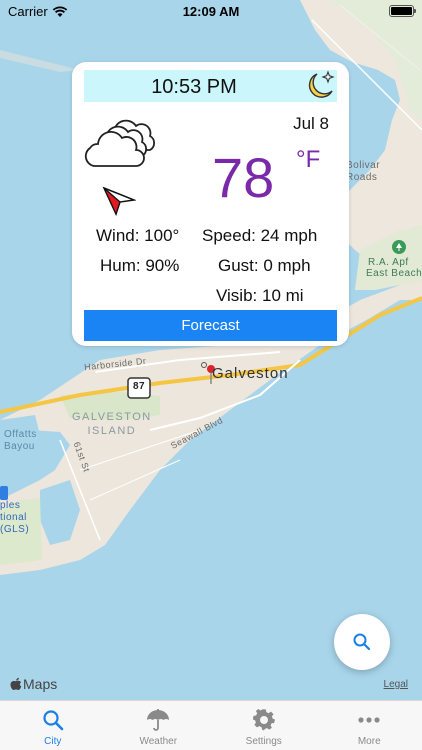 This screenshot has height=750, width=422. Describe the element at coordinates (40, 684) in the screenshot. I see `maps-label: Maps` at that location.